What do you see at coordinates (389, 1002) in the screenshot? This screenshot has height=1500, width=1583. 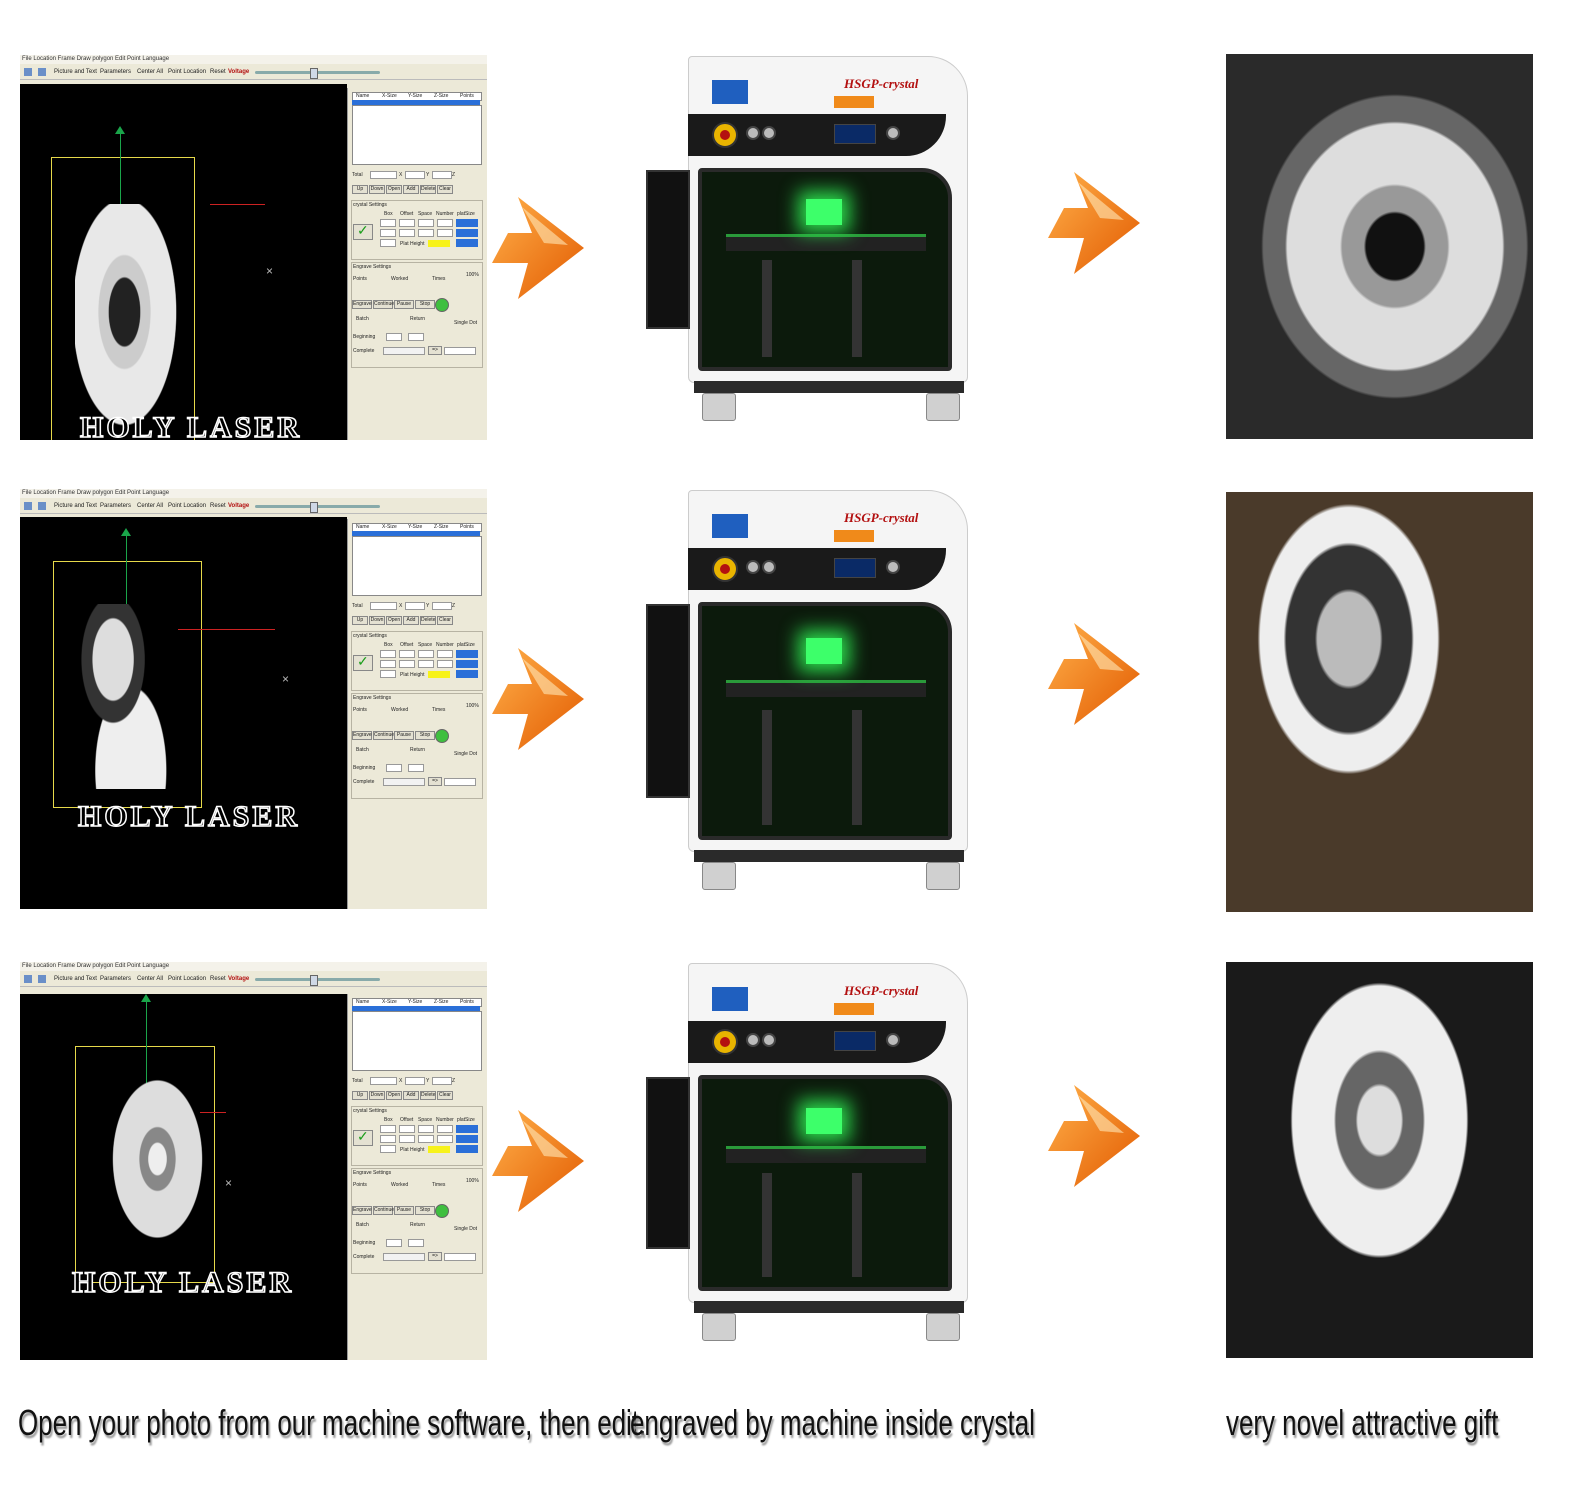 I see `table-column-header: X-Size` at bounding box center [389, 1002].